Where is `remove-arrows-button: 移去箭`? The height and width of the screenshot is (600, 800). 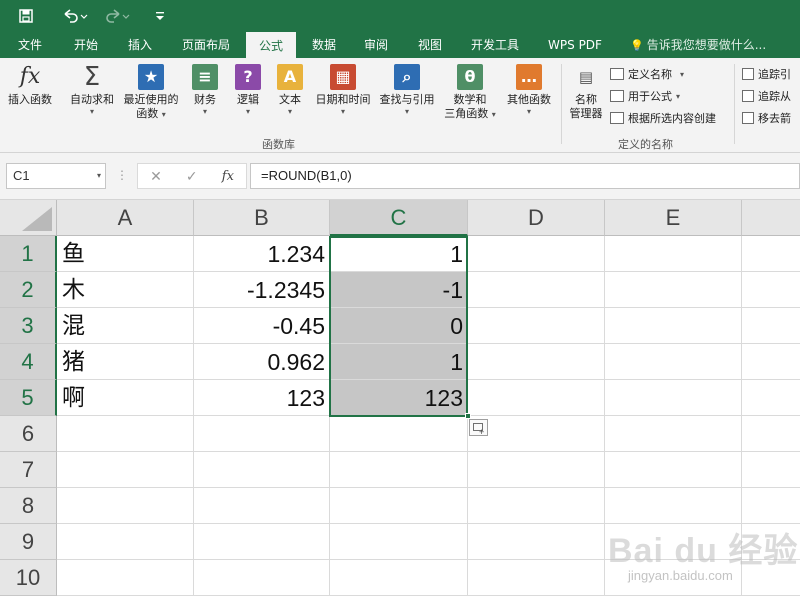
remove-arrows-button: 移去箭 is located at coordinates (766, 118).